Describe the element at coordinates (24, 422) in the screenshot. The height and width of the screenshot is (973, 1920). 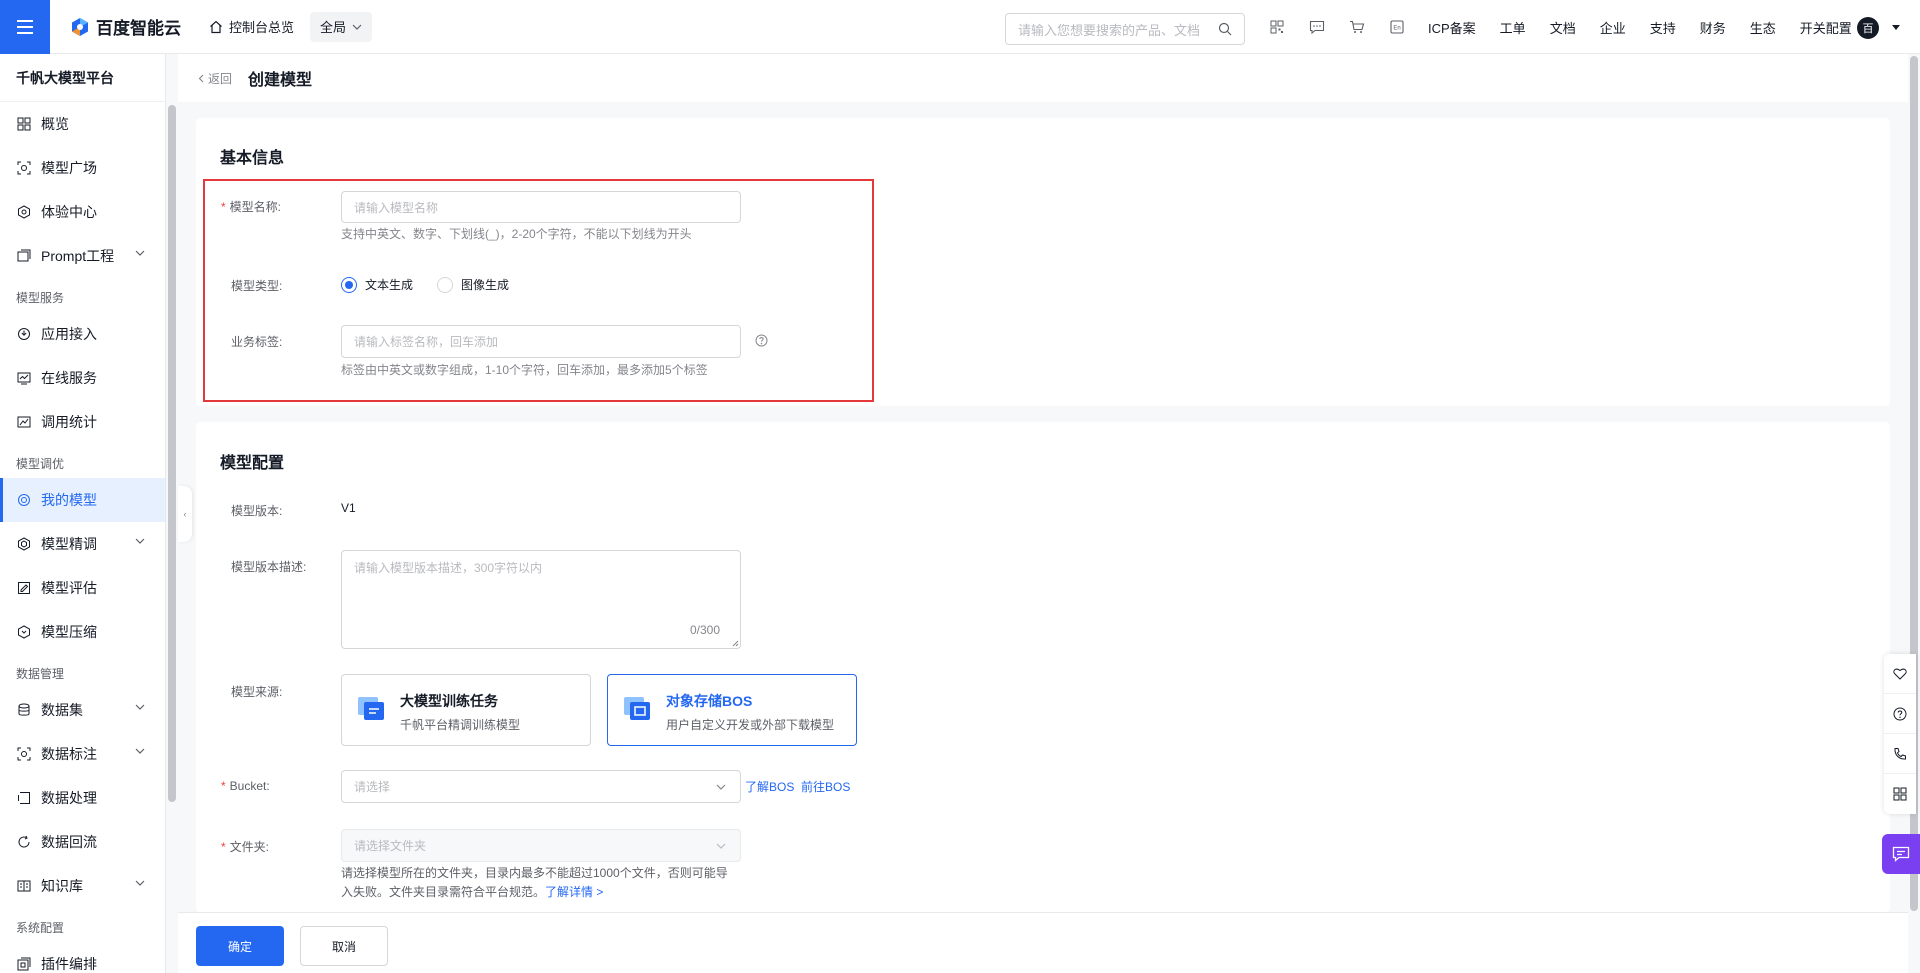
I see `statistics-icon` at that location.